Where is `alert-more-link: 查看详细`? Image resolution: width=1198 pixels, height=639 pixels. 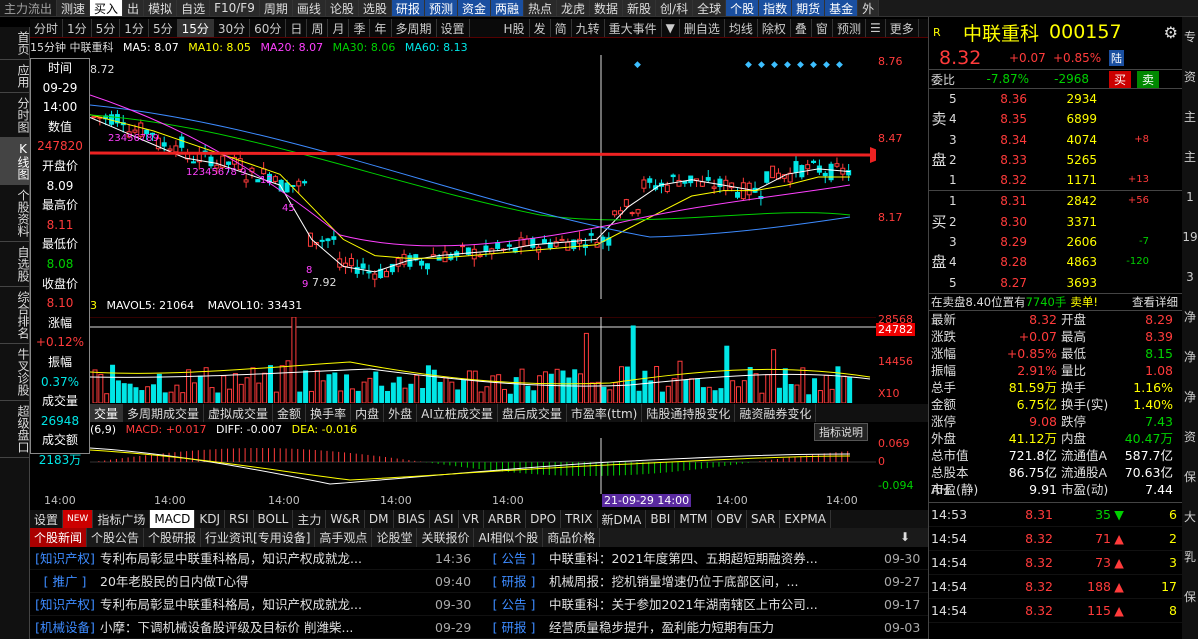
alert-more-link: 查看详细 is located at coordinates (1155, 302).